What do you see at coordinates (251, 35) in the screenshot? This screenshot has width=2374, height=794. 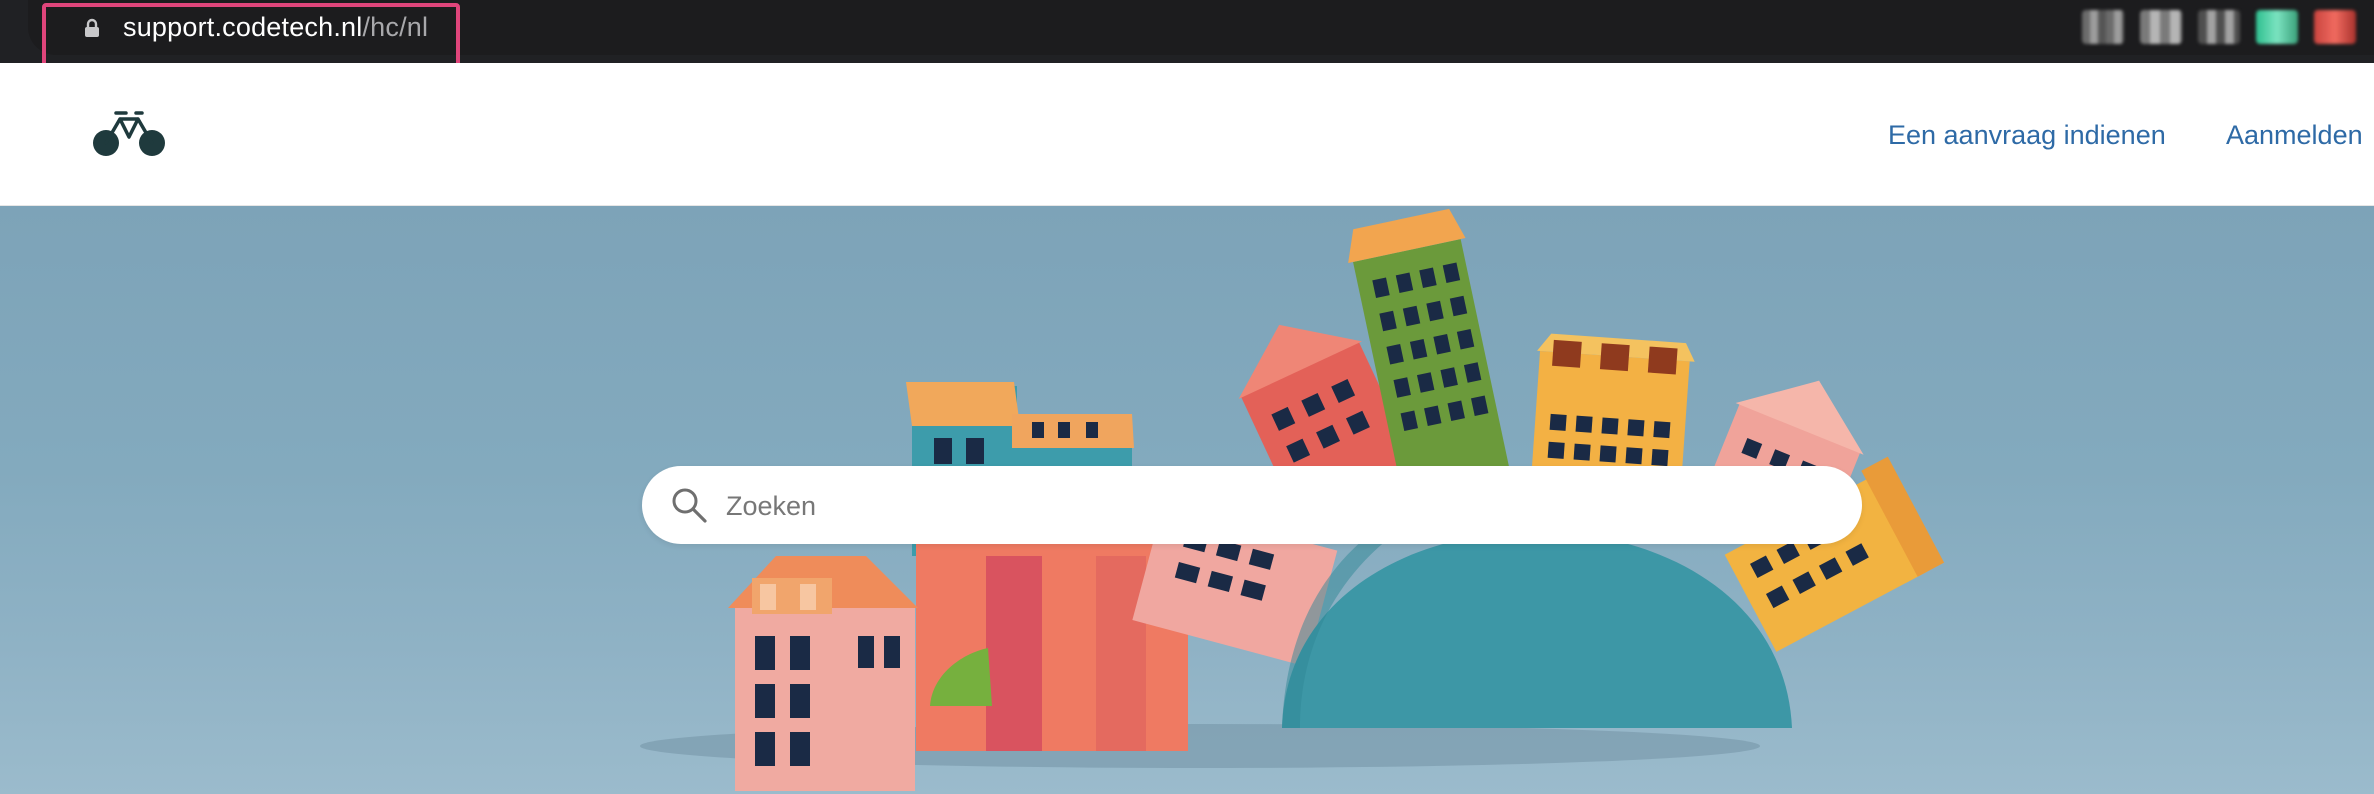 I see `url-highlight-box` at bounding box center [251, 35].